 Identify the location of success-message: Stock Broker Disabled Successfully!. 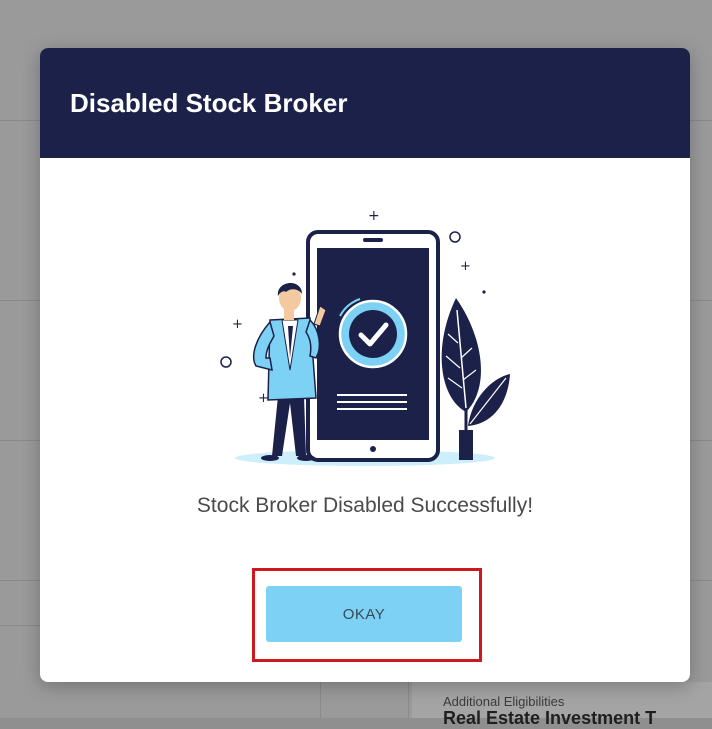
(365, 505).